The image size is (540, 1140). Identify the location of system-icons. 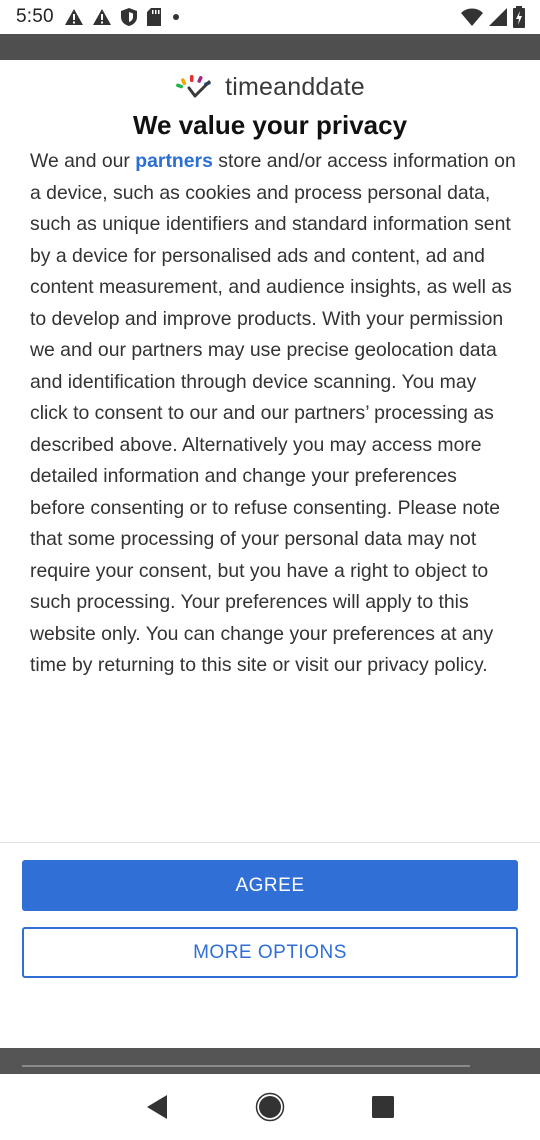
(493, 17).